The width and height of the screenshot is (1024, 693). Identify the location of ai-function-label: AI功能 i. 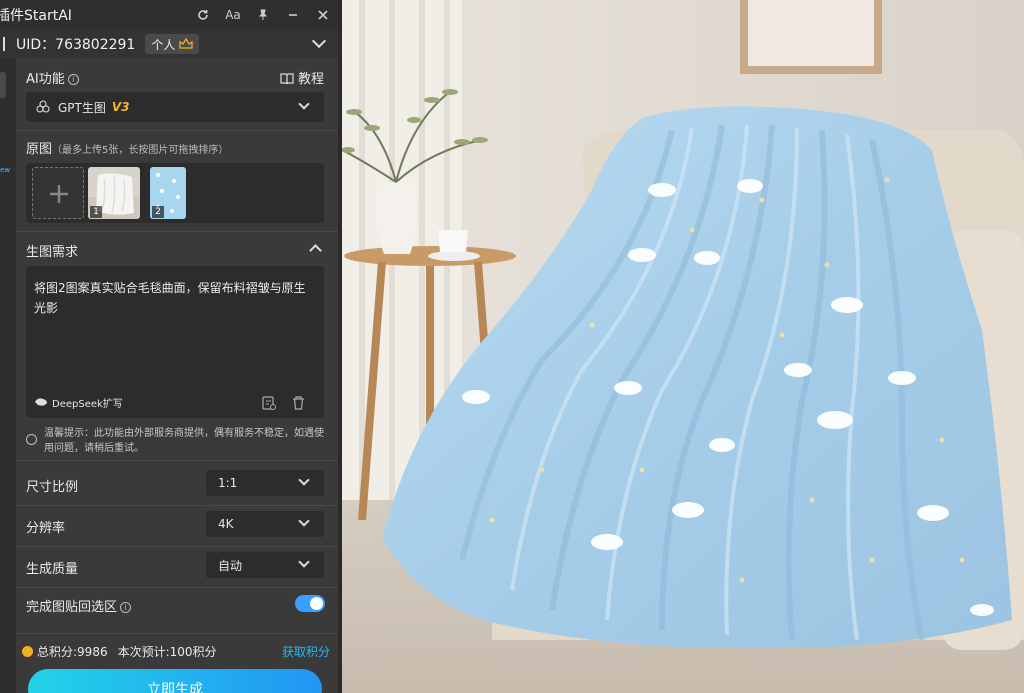
(52, 77).